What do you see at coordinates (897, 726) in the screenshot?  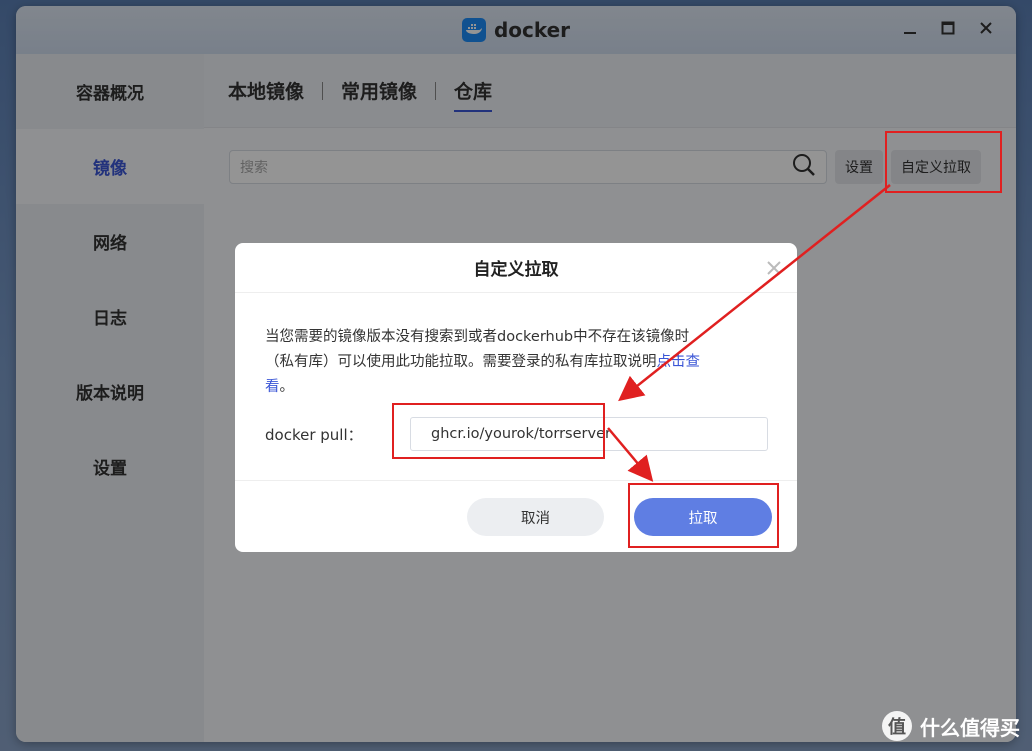 I see `watermark-badge: 值` at bounding box center [897, 726].